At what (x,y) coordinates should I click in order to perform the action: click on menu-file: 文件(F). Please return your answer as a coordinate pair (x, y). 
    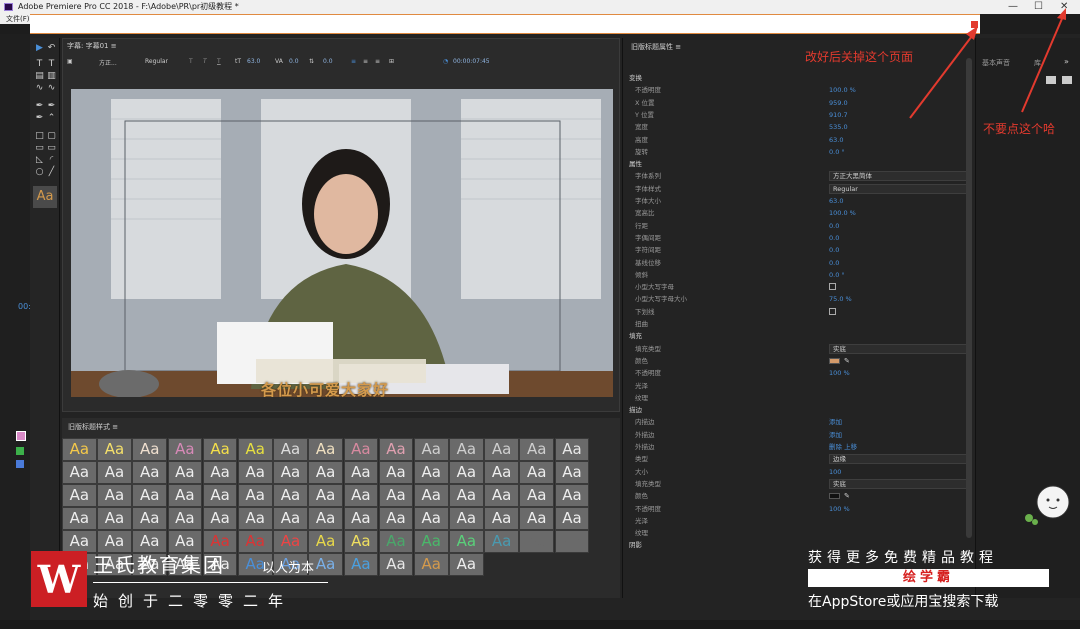
    Looking at the image, I should click on (18, 19).